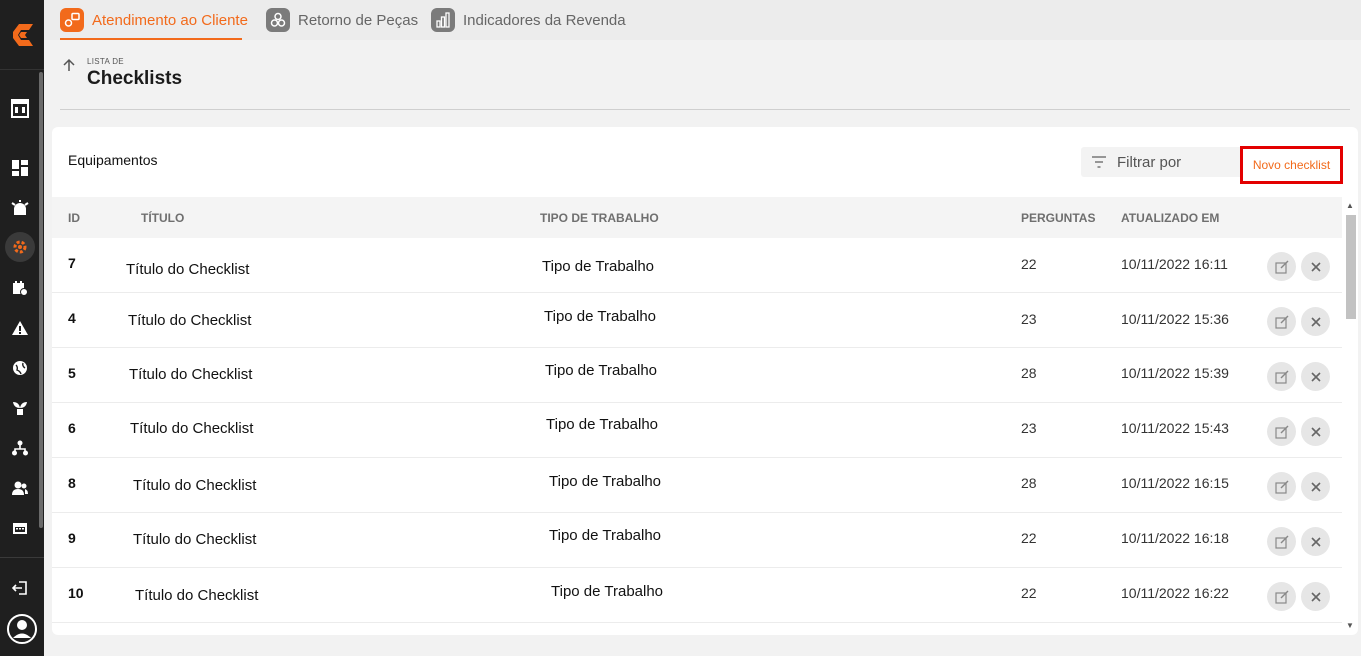  What do you see at coordinates (1058, 218) in the screenshot?
I see `column-header-questions: PERGUNTAS` at bounding box center [1058, 218].